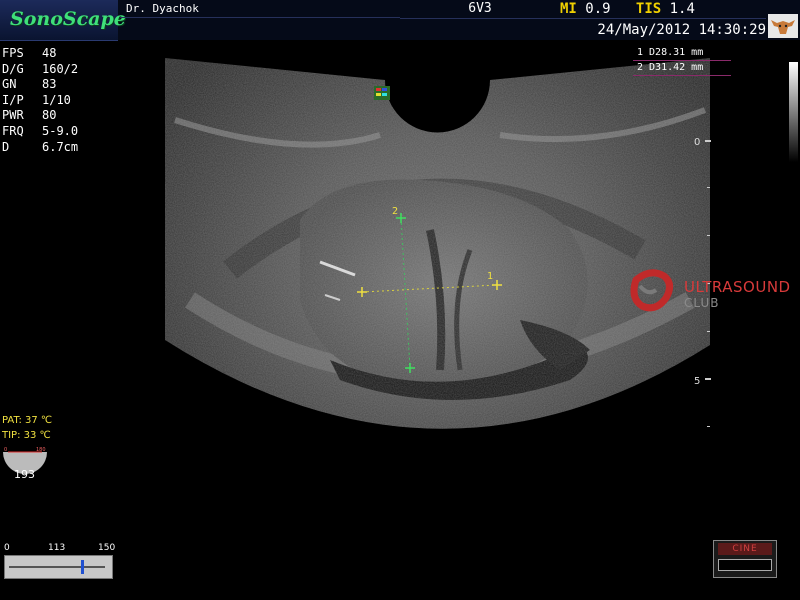 The height and width of the screenshot is (600, 800). I want to click on patient-temperature: PAT: 37 ℃, so click(27, 420).